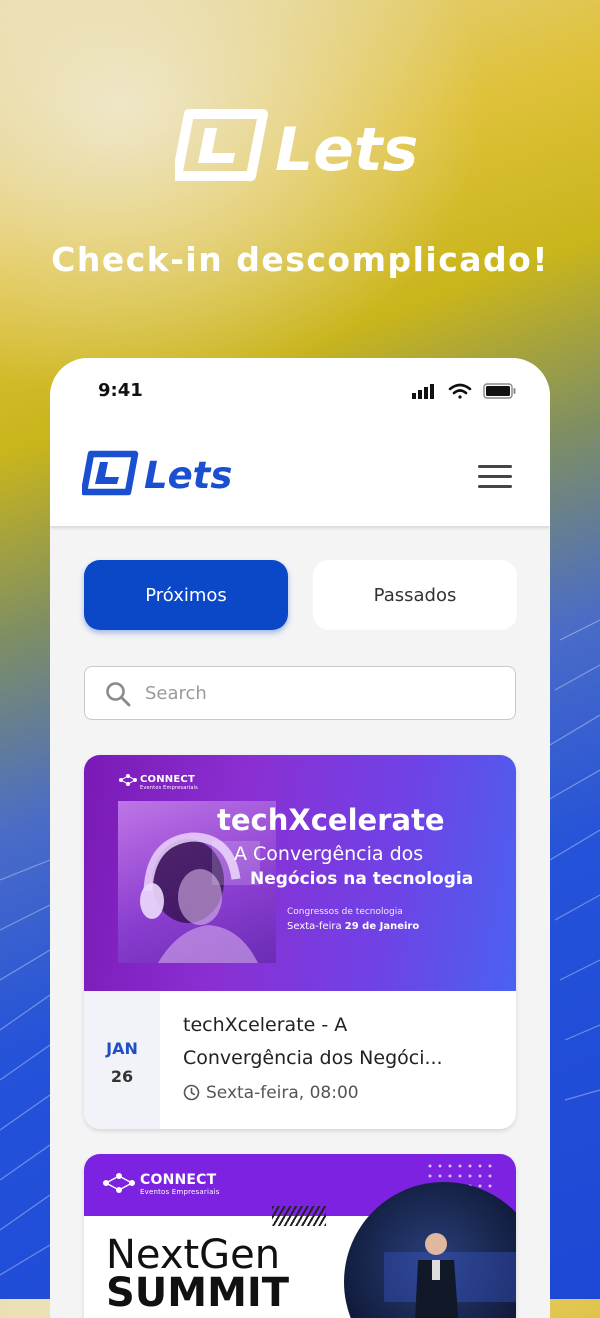  What do you see at coordinates (329, 854) in the screenshot?
I see `banner-subtitle-1: A Convergência dos` at bounding box center [329, 854].